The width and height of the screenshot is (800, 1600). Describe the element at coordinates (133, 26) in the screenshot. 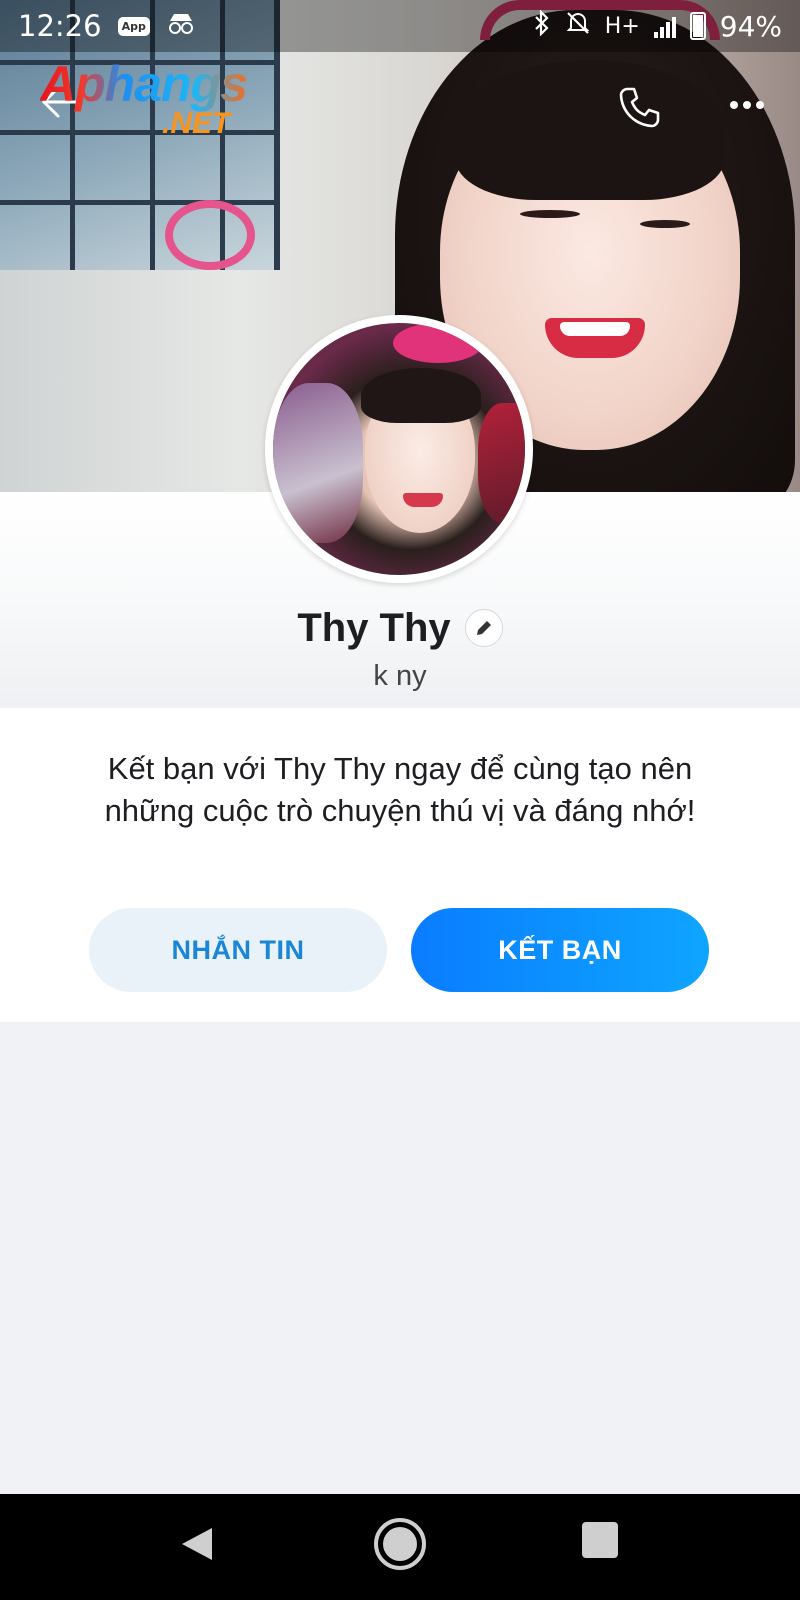

I see `app-notification-icon: App` at that location.